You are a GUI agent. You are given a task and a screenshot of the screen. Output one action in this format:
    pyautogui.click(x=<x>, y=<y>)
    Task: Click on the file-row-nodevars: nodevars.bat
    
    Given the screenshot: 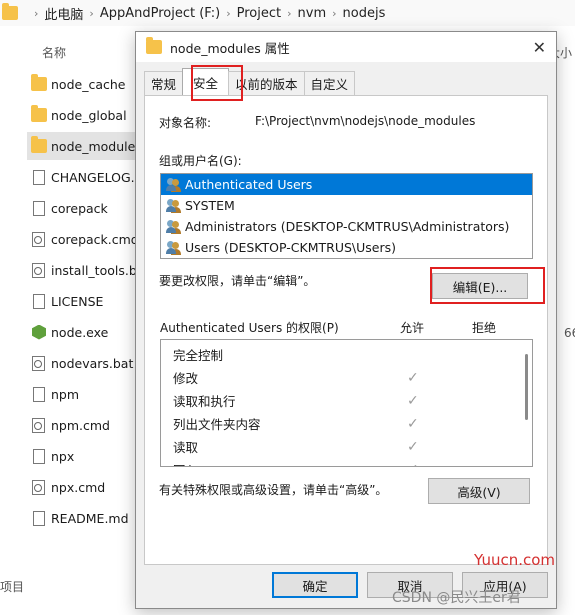 What is the action you would take?
    pyautogui.click(x=82, y=363)
    